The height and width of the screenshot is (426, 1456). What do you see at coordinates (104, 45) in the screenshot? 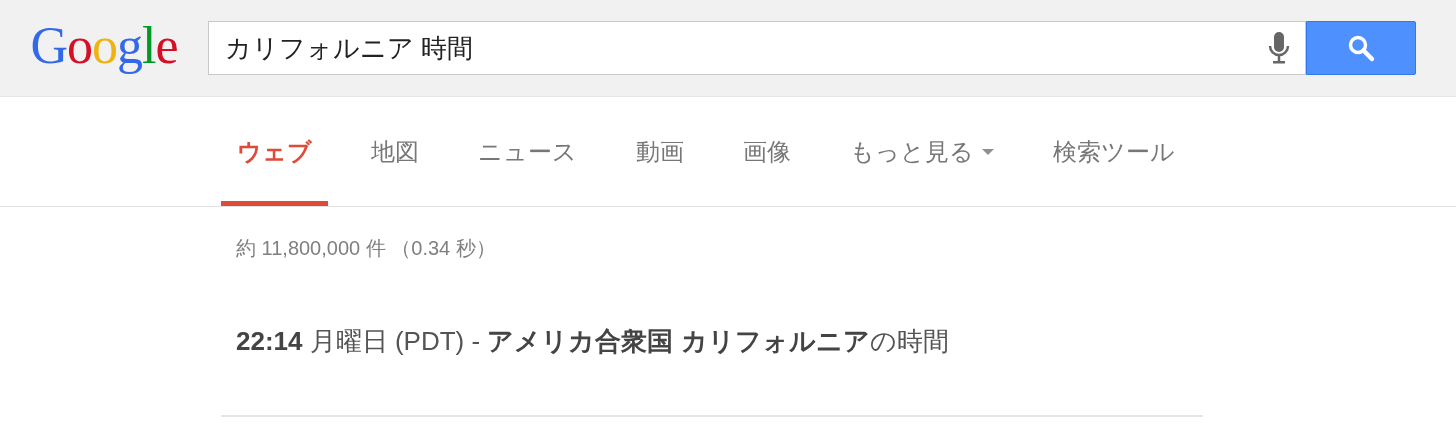
I see `google-logo: Google` at bounding box center [104, 45].